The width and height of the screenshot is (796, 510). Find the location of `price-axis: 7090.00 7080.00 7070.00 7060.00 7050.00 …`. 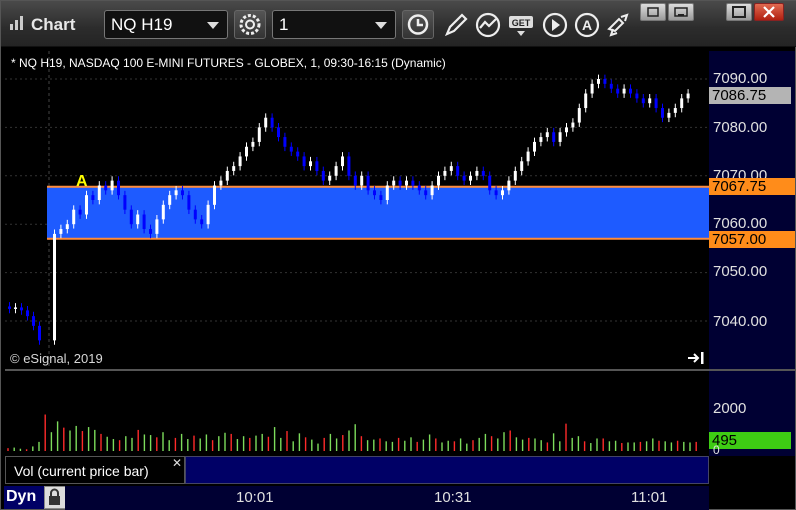

price-axis: 7090.00 7080.00 7070.00 7060.00 7050.00 … is located at coordinates (752, 210).